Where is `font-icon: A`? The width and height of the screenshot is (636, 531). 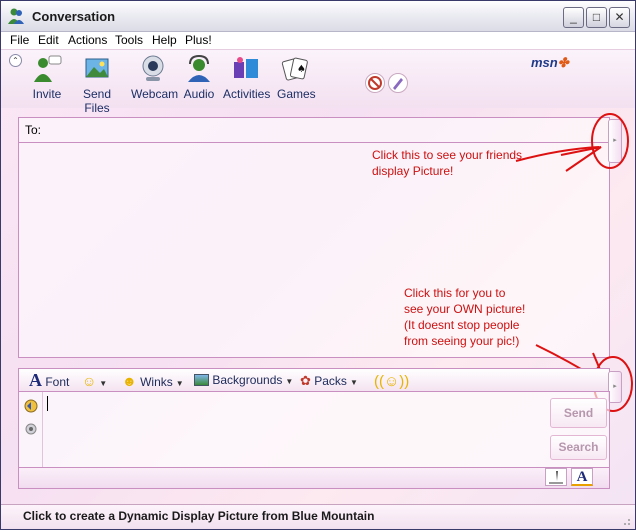
font-icon: A is located at coordinates (35, 380).